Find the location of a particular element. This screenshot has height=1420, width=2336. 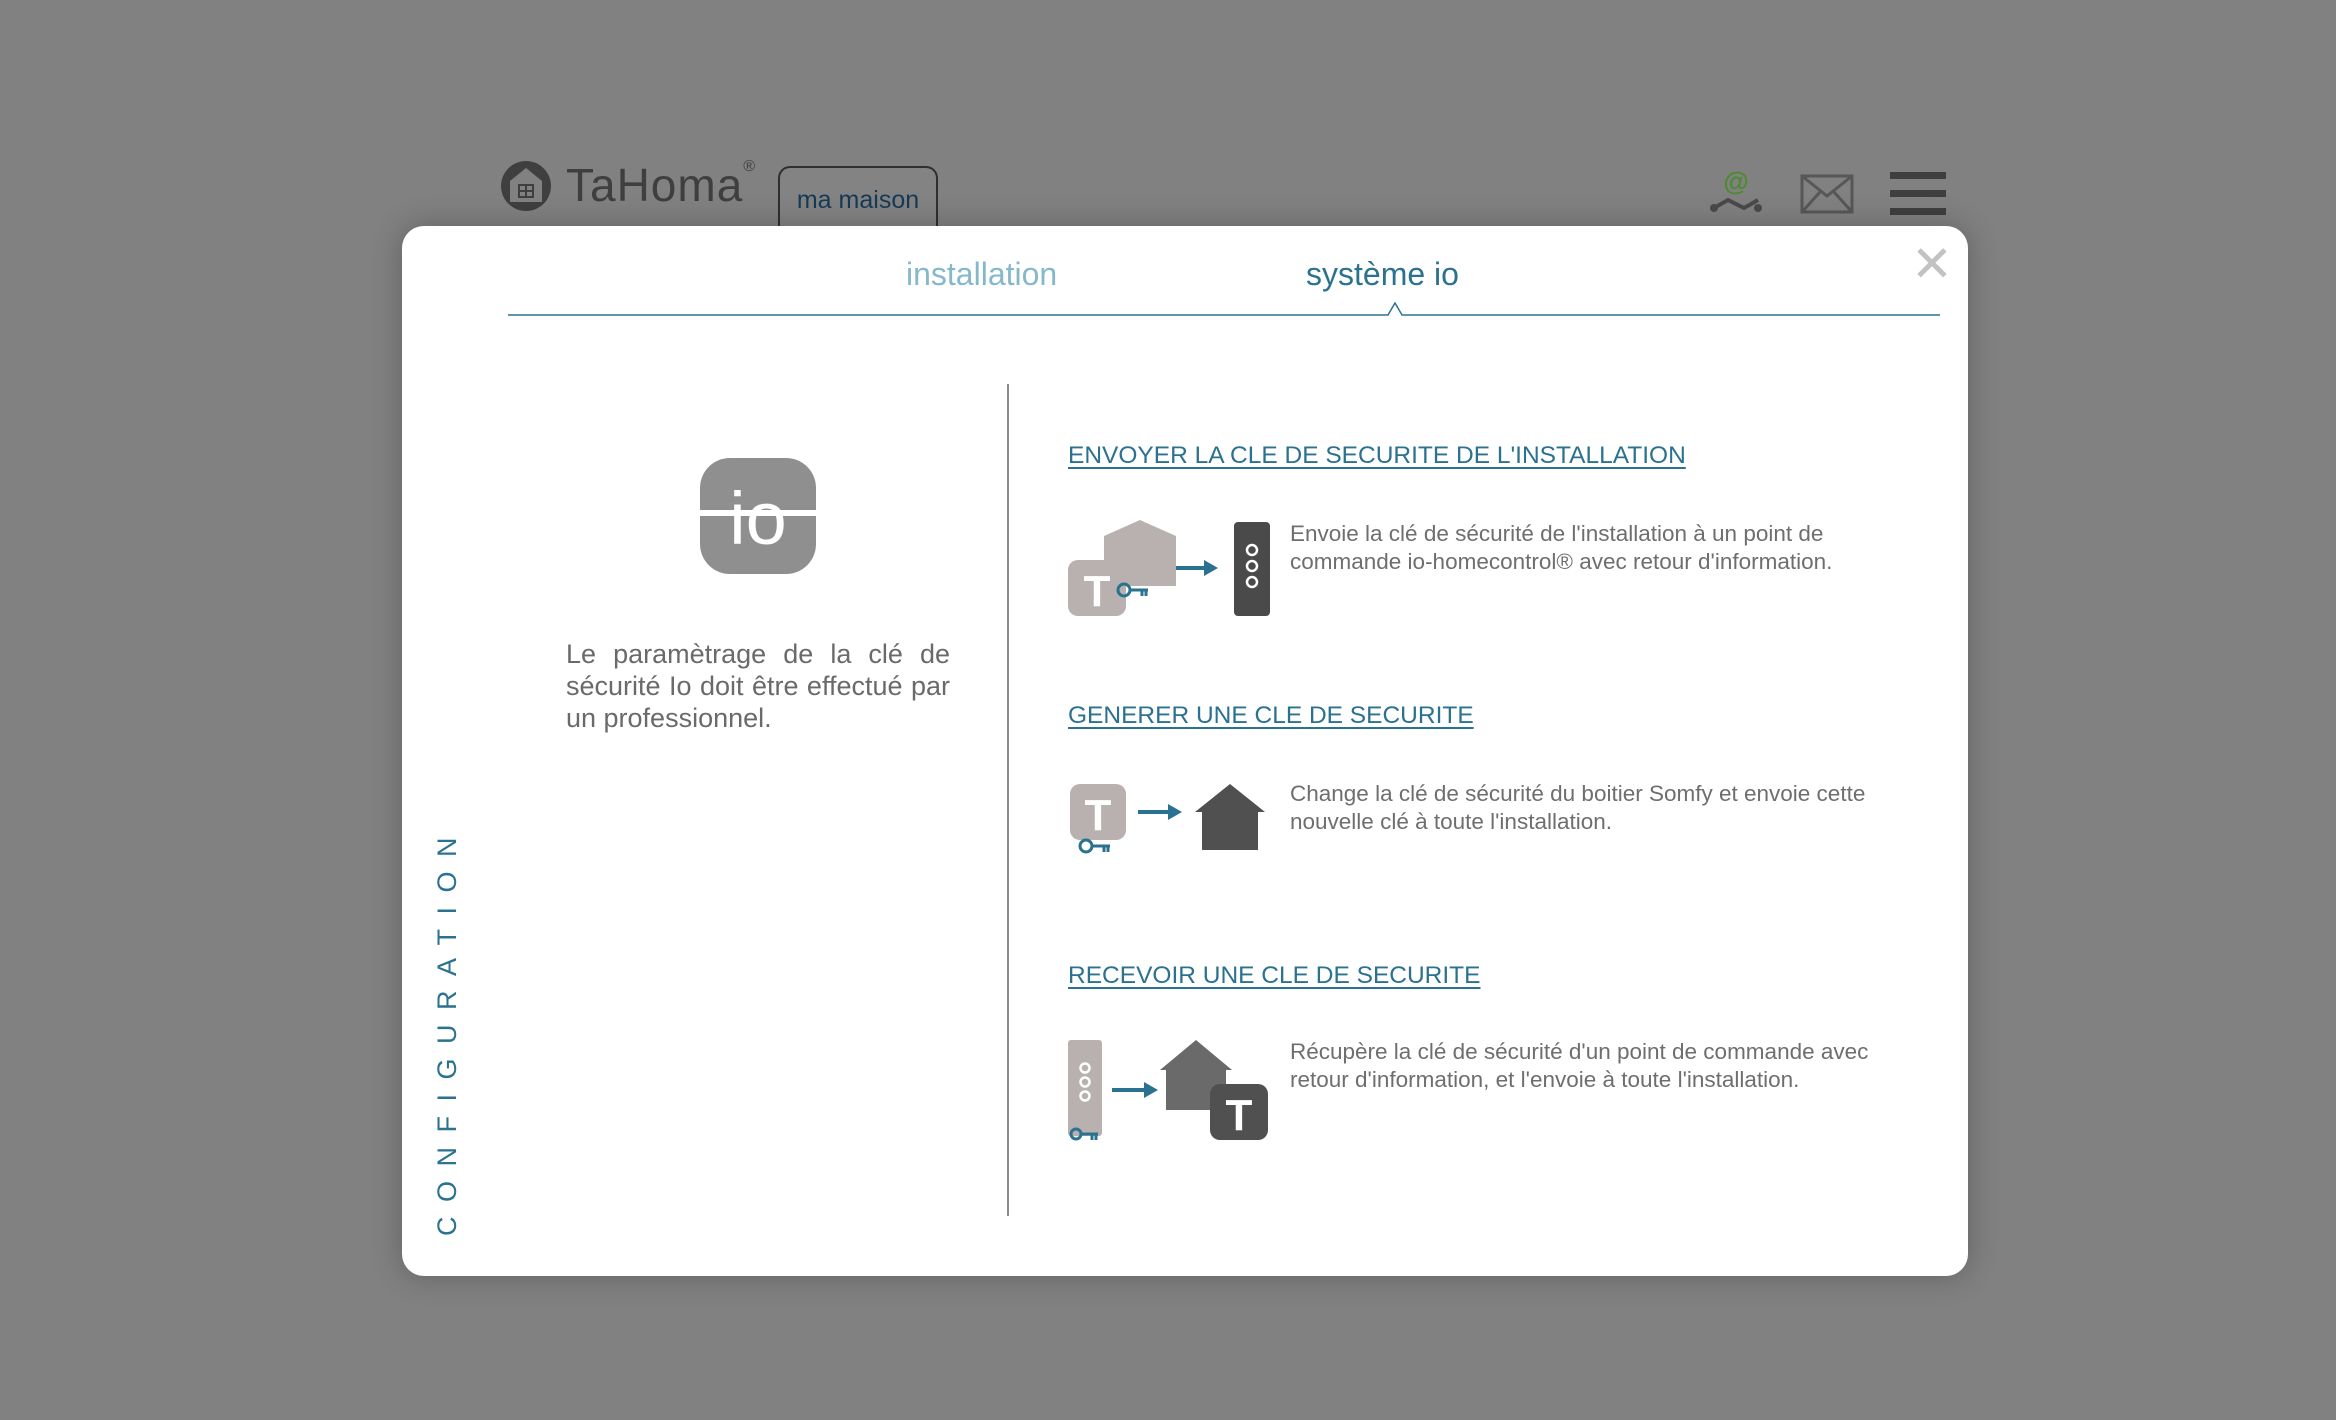

vertical-section-label: CONFIGURATION is located at coordinates (447, 1029).